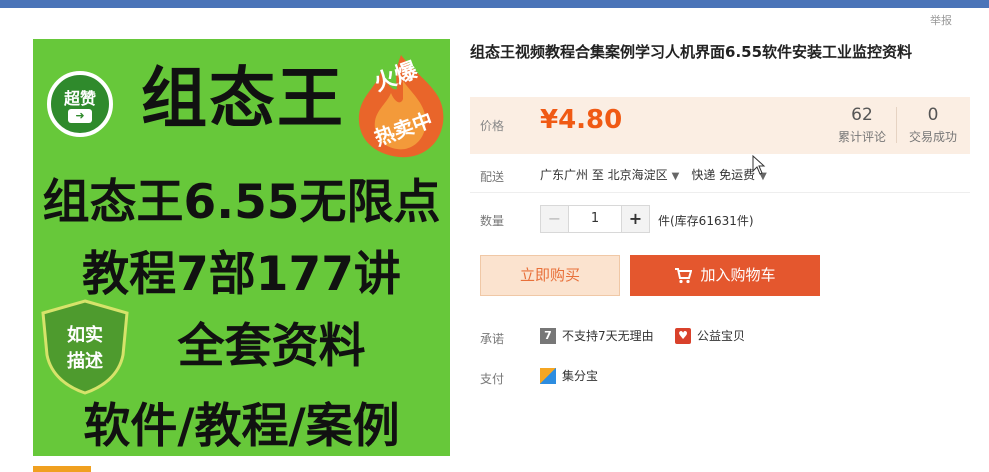 Image resolution: width=989 pixels, height=472 pixels. I want to click on hot-sale-flame: 火爆 热卖中, so click(400, 106).